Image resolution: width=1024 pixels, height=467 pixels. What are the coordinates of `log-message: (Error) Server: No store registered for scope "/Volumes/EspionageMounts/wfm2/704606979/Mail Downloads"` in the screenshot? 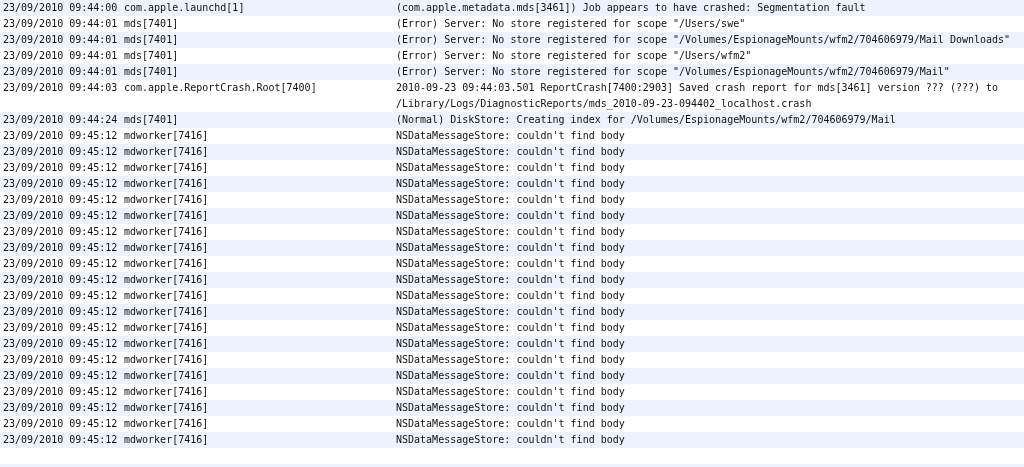 It's located at (703, 40).